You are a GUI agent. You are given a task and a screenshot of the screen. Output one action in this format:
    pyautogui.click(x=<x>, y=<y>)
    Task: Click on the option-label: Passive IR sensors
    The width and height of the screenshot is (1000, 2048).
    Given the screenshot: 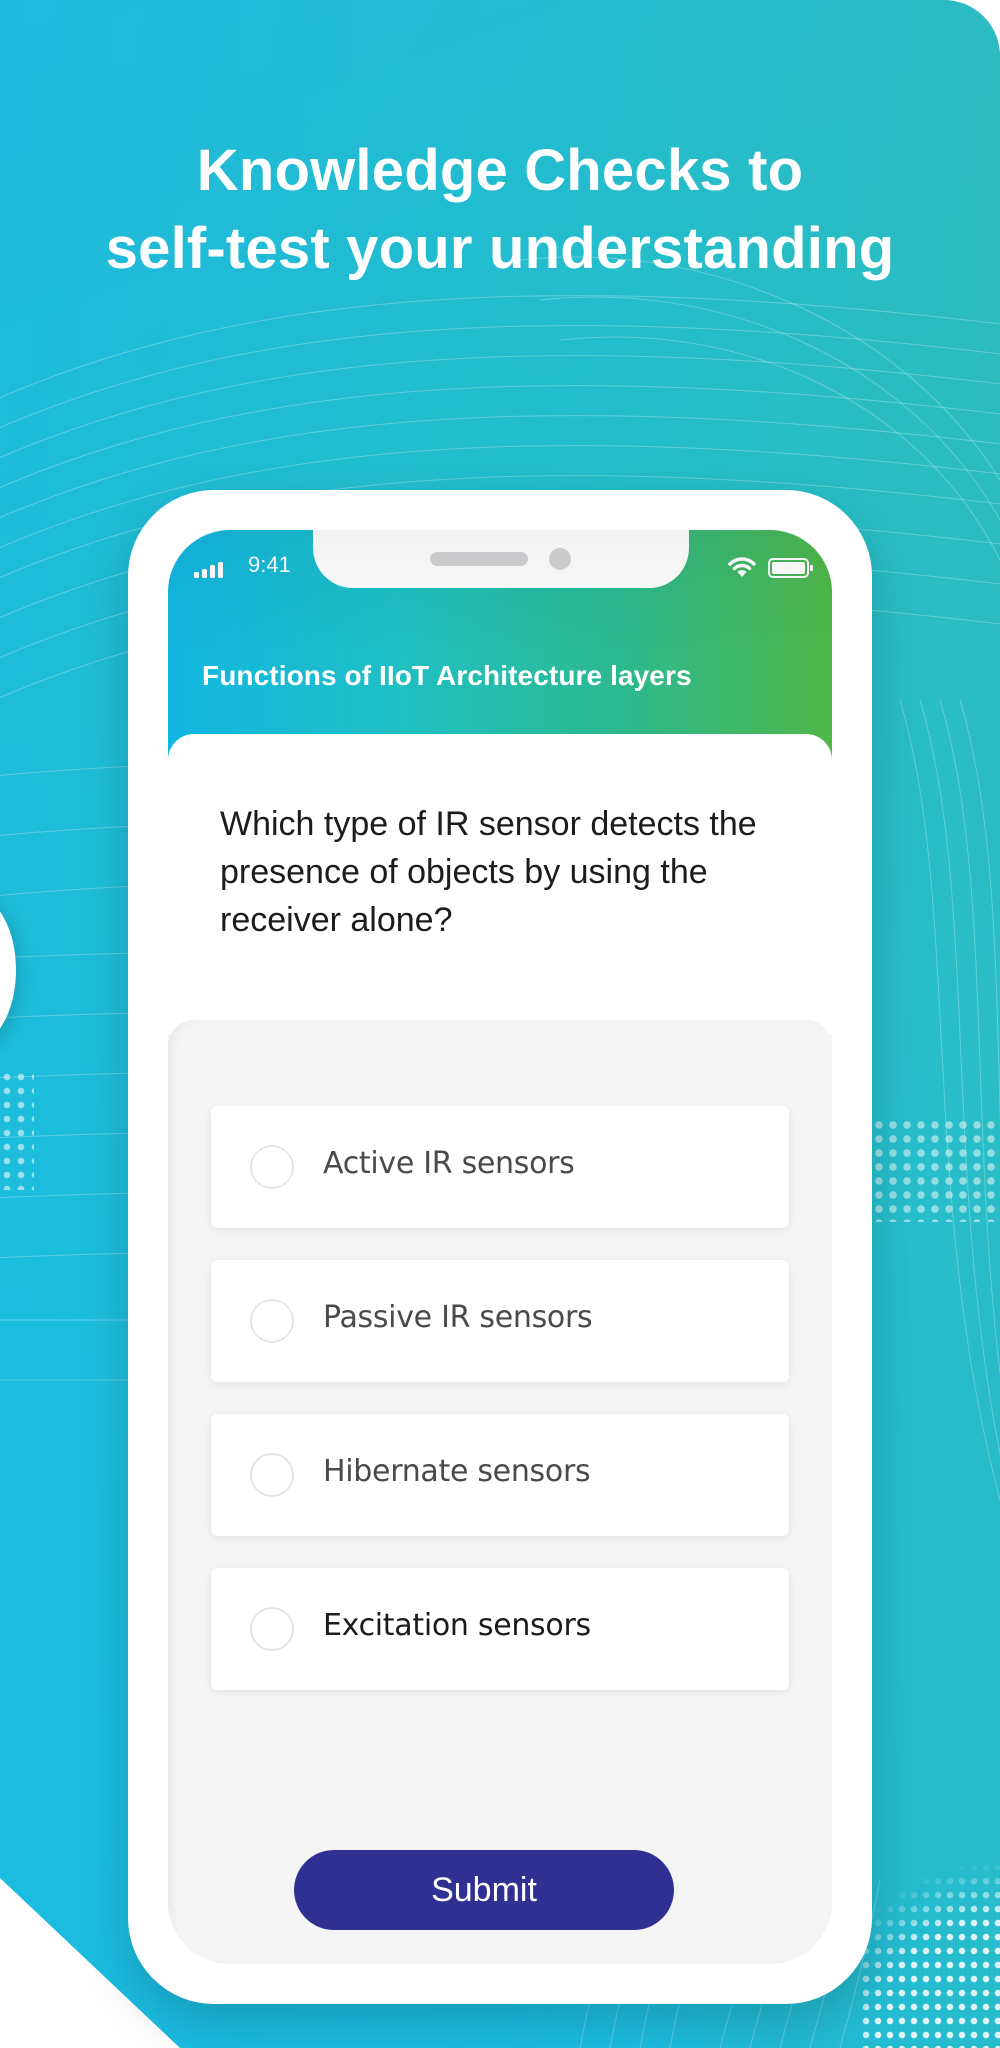 What is the action you would take?
    pyautogui.click(x=458, y=1317)
    